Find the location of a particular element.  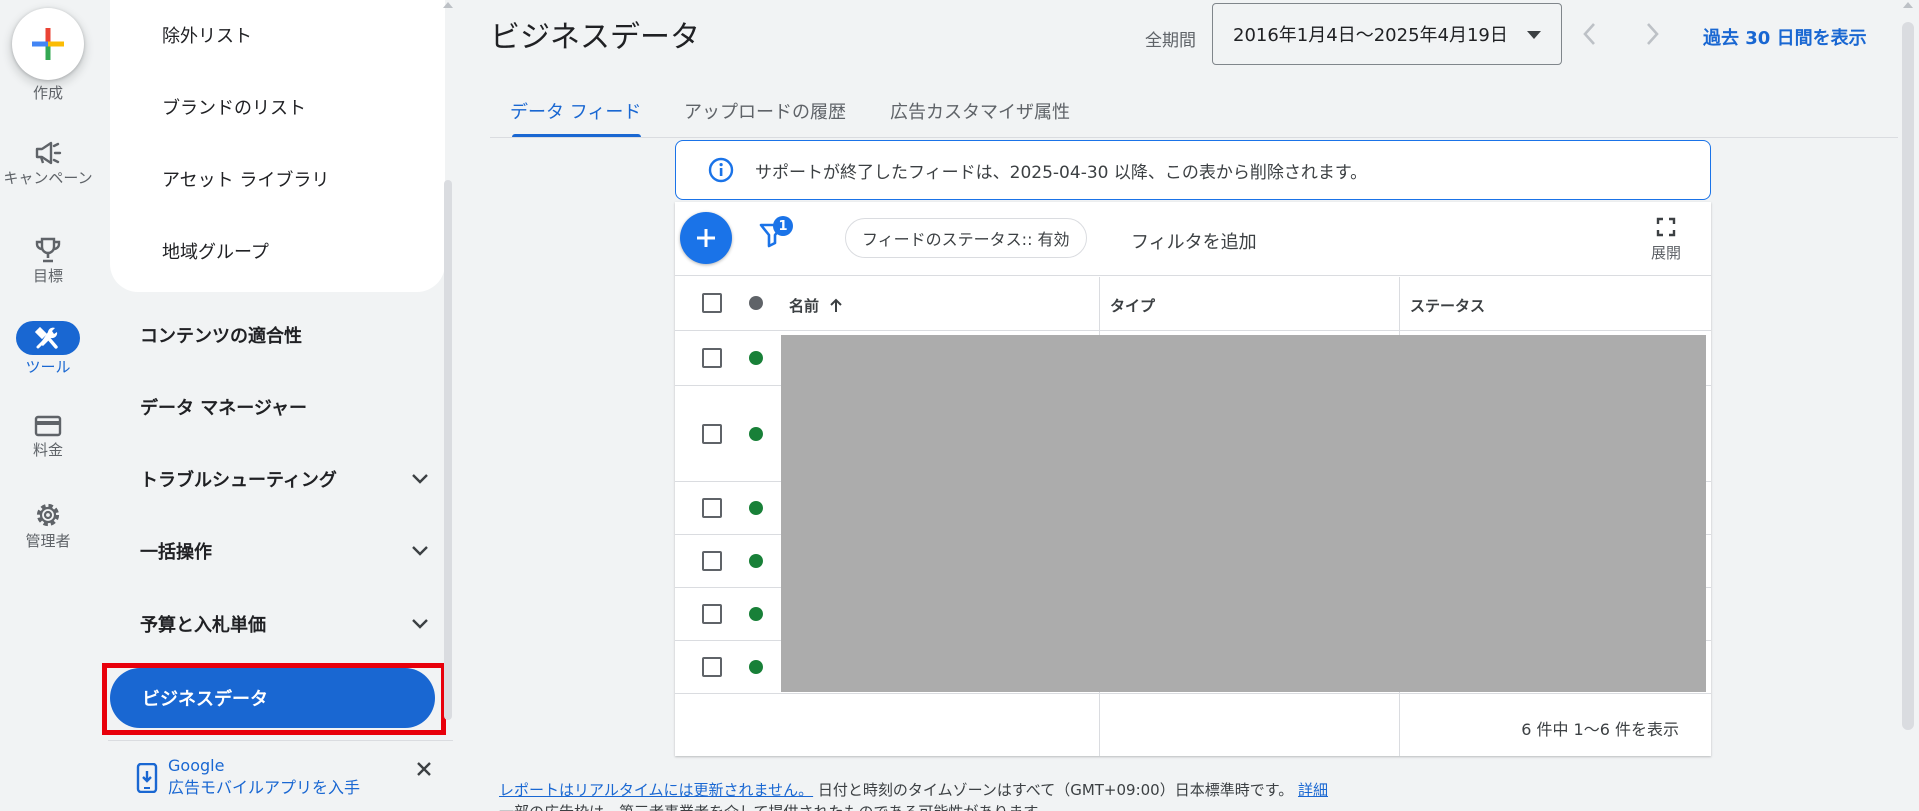

submenu-item-brand-lists: ブランドのリスト is located at coordinates (234, 107).